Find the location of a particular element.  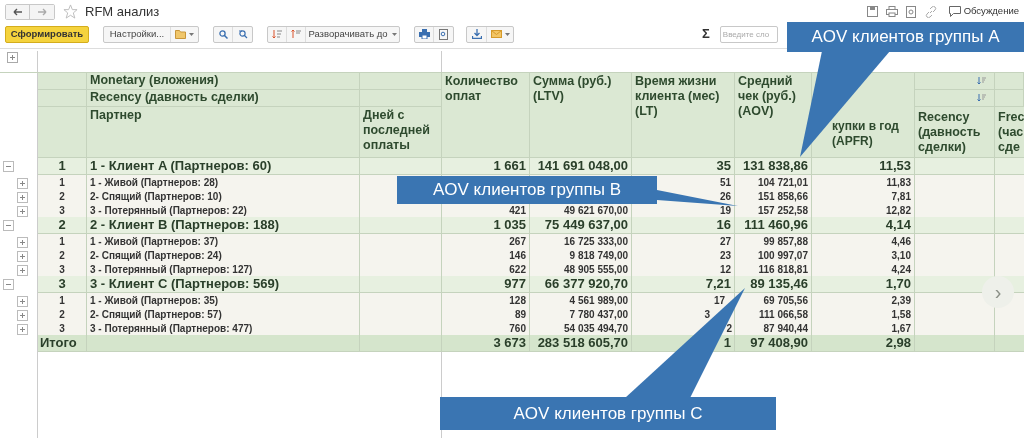

row-label: 3 - Клиент C (Партнеров: 569) is located at coordinates (223, 284).